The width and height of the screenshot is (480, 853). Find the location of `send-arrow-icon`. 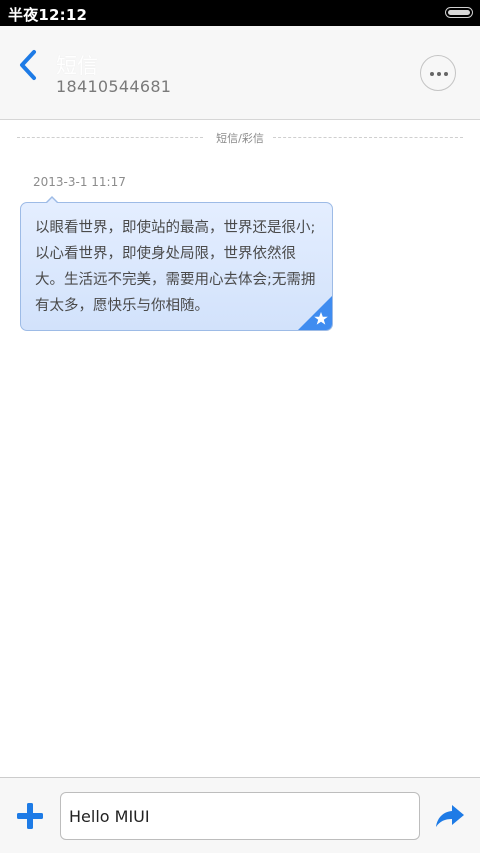

send-arrow-icon is located at coordinates (450, 816).